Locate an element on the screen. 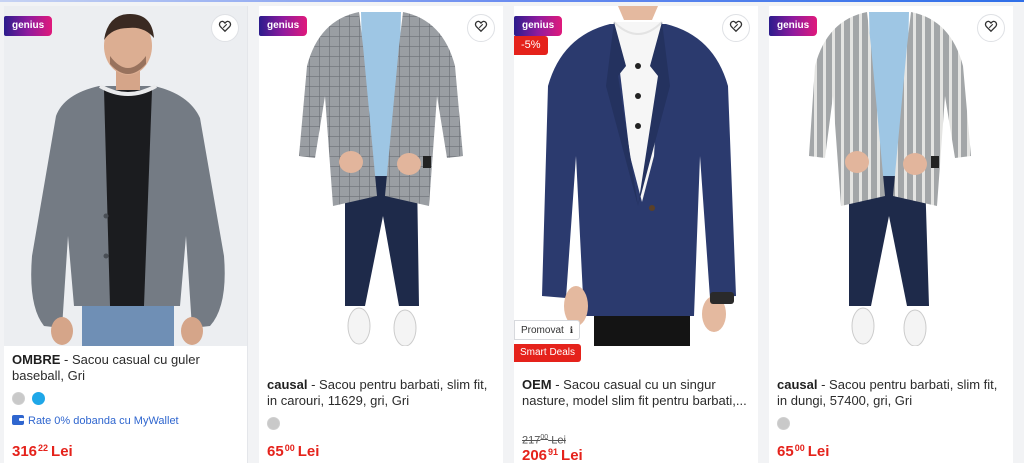  price-decimals: 91 is located at coordinates (553, 452).